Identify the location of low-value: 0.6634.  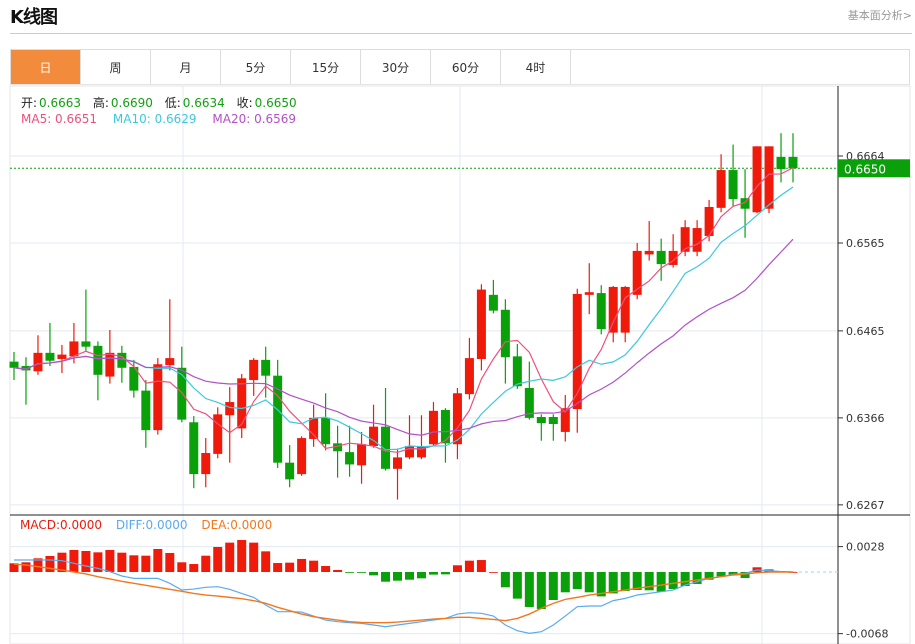
(203, 103).